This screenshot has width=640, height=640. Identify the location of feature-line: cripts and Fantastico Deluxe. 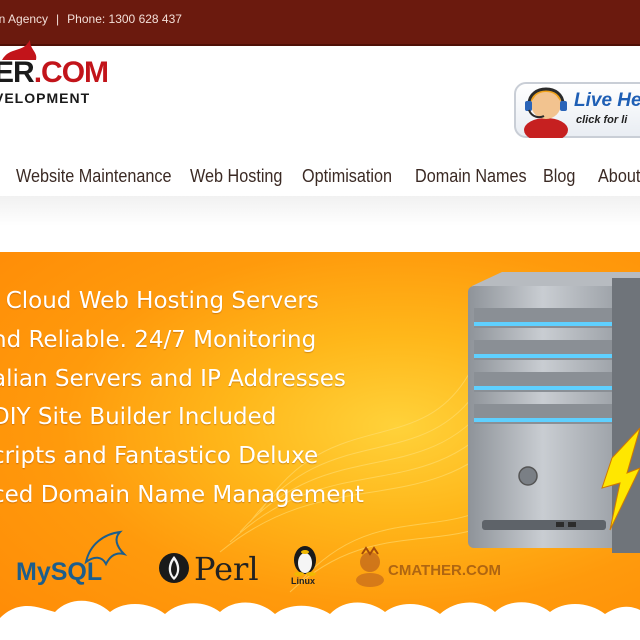
(159, 456).